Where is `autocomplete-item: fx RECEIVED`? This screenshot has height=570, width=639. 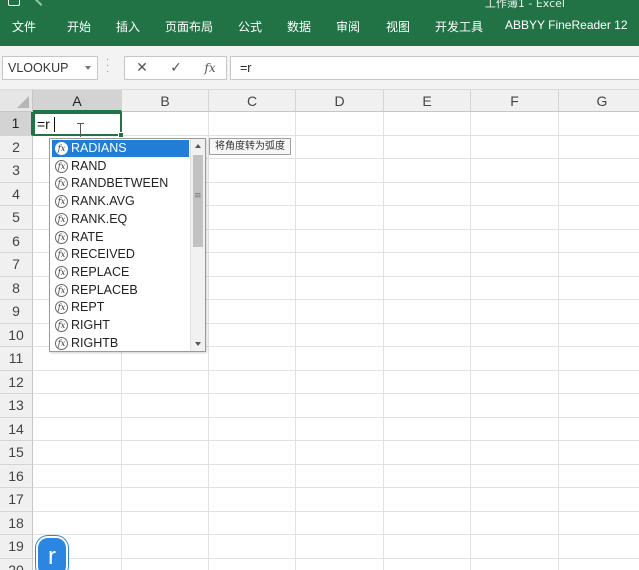 autocomplete-item: fx RECEIVED is located at coordinates (120, 254).